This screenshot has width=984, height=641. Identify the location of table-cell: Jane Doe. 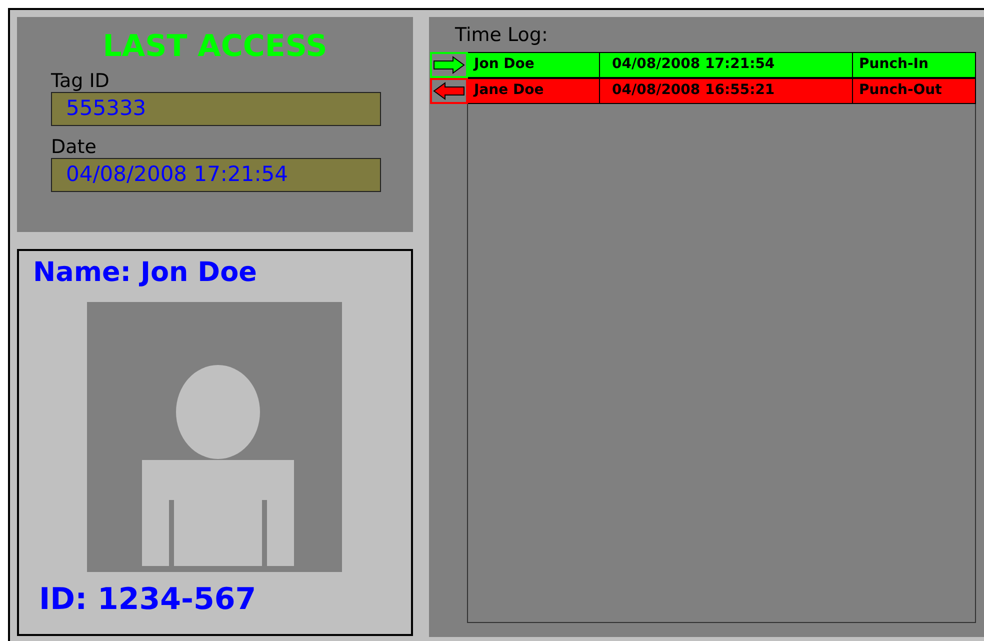
(534, 91).